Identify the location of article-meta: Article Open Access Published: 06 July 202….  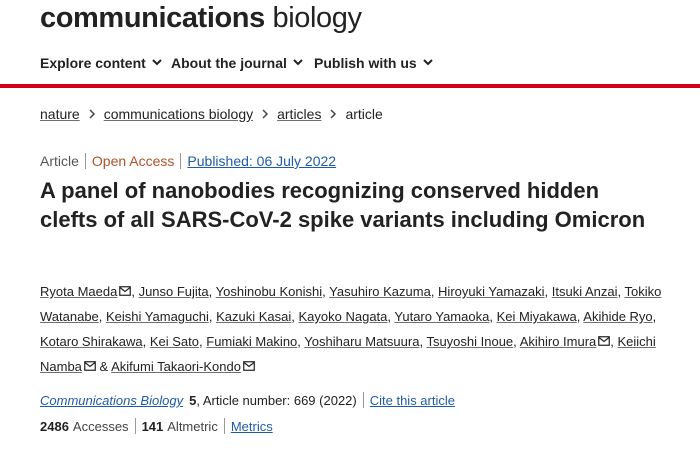
(188, 161).